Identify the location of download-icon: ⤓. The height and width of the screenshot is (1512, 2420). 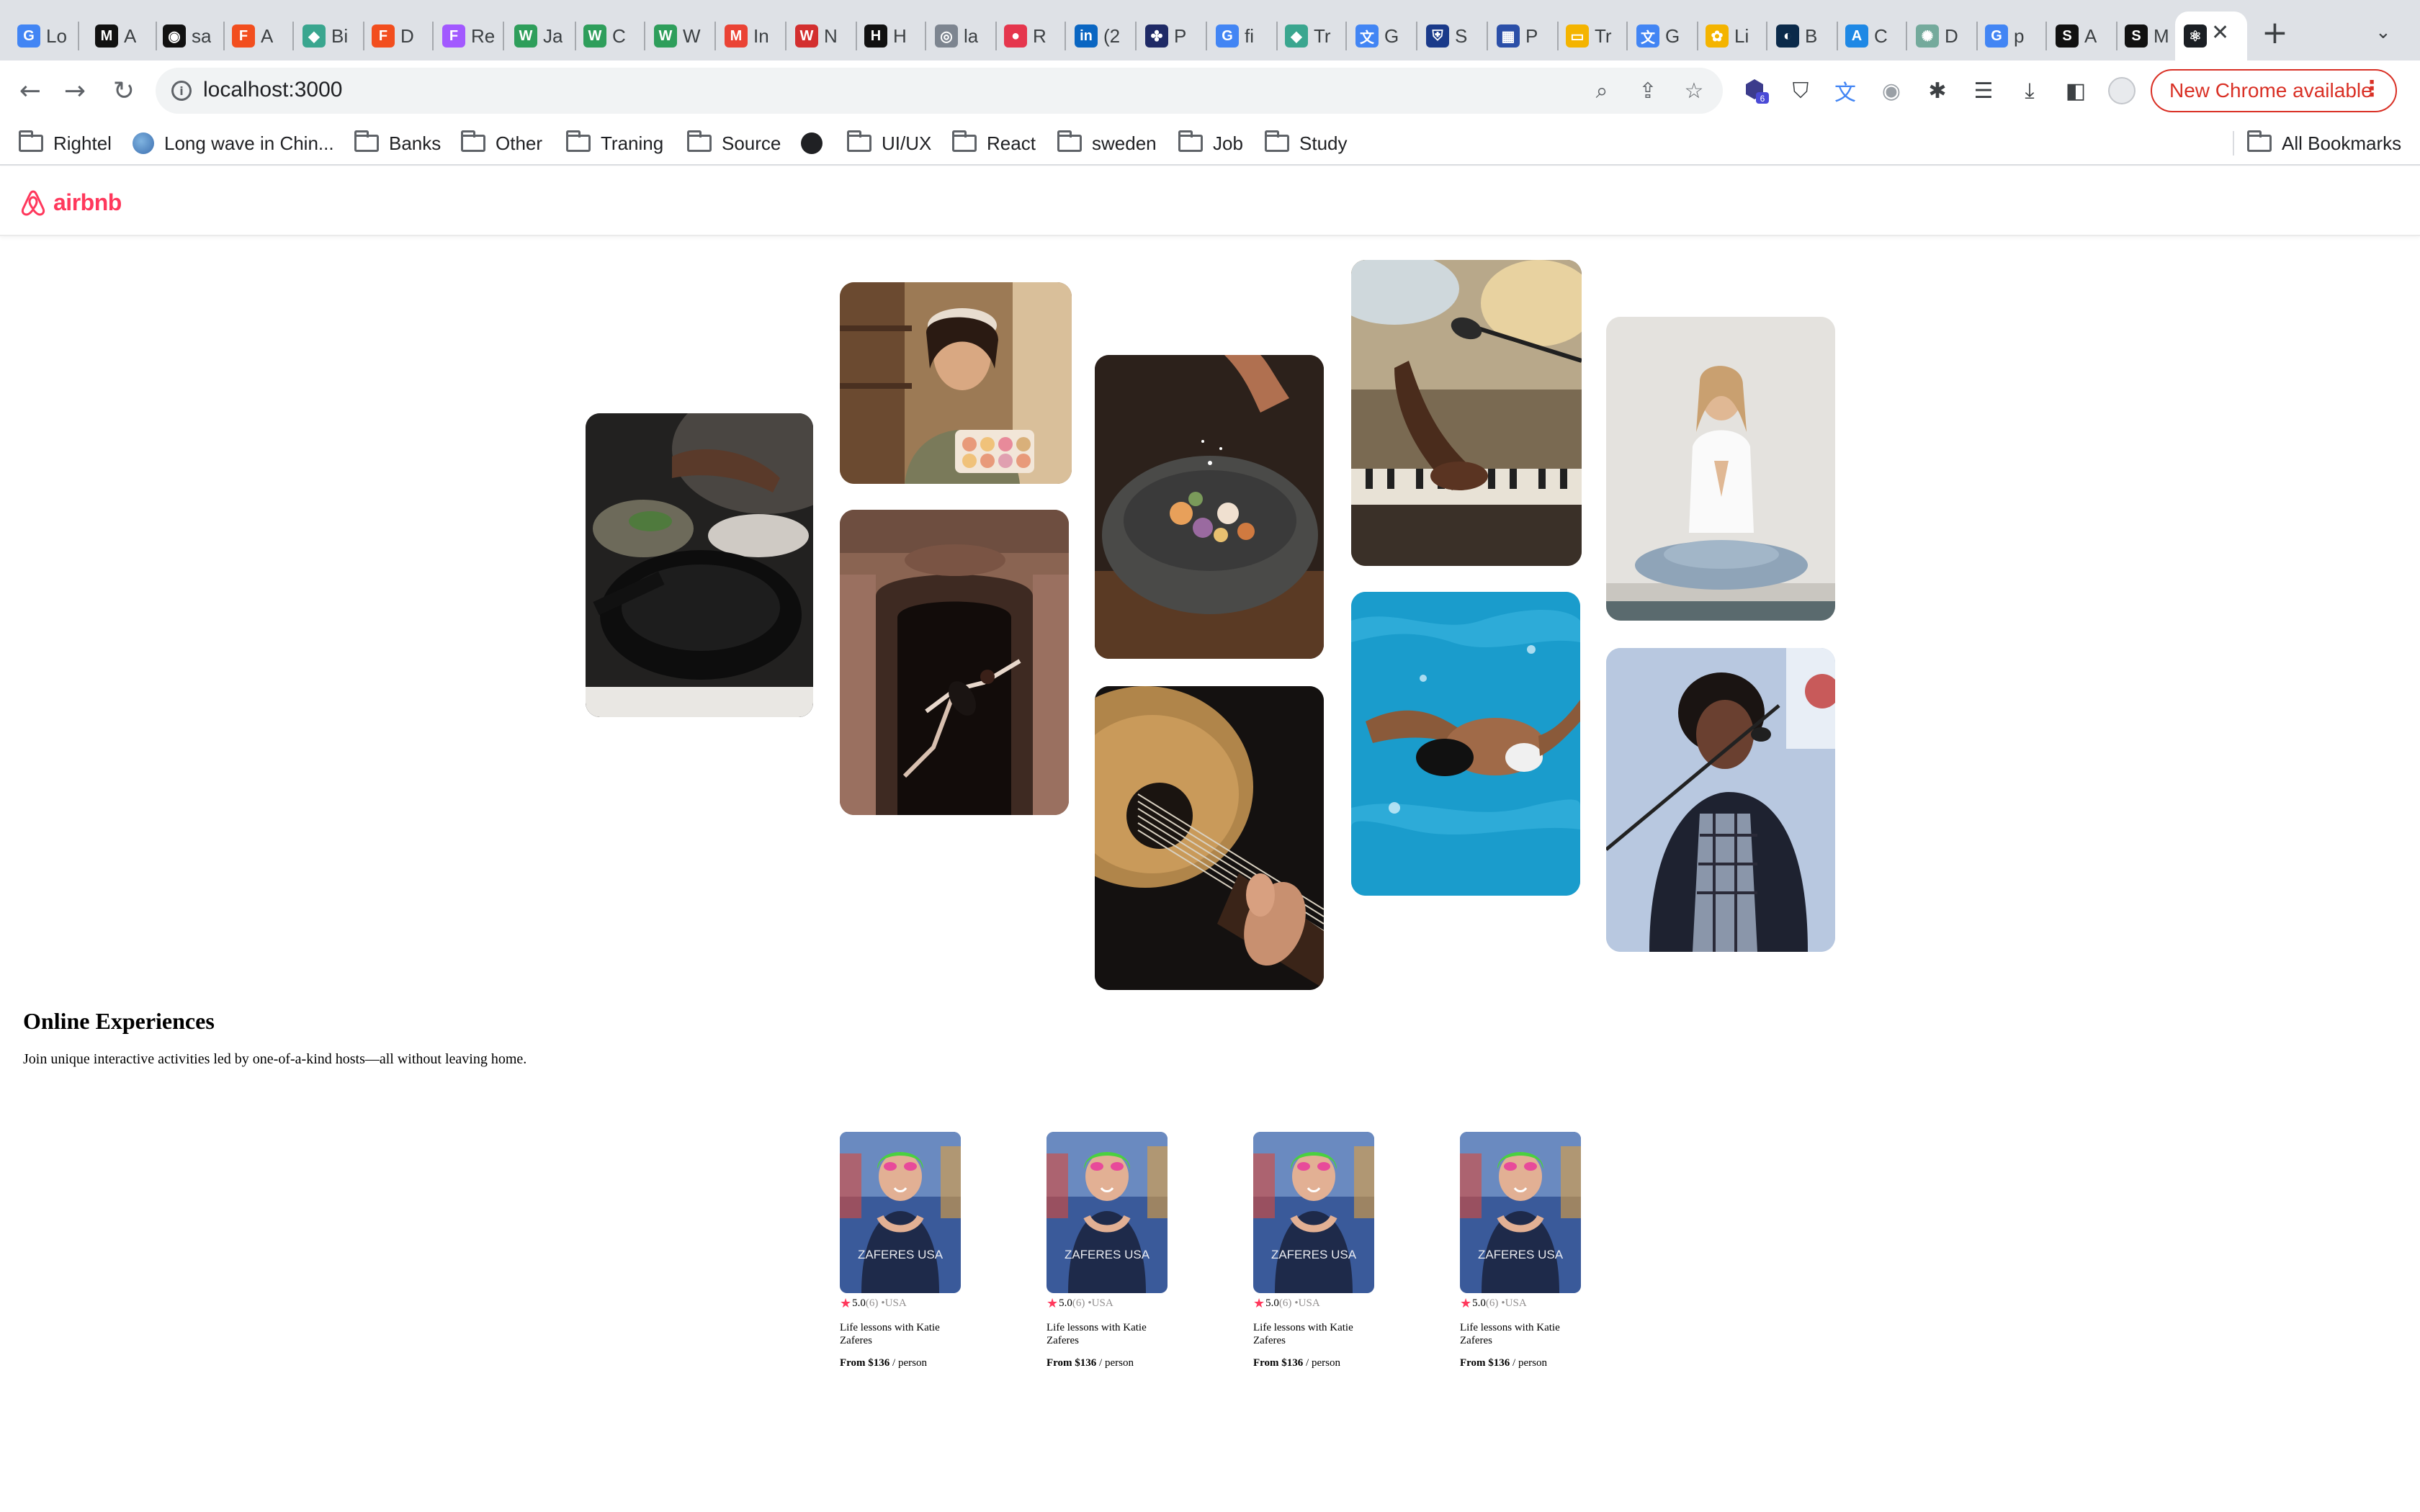
(2029, 91).